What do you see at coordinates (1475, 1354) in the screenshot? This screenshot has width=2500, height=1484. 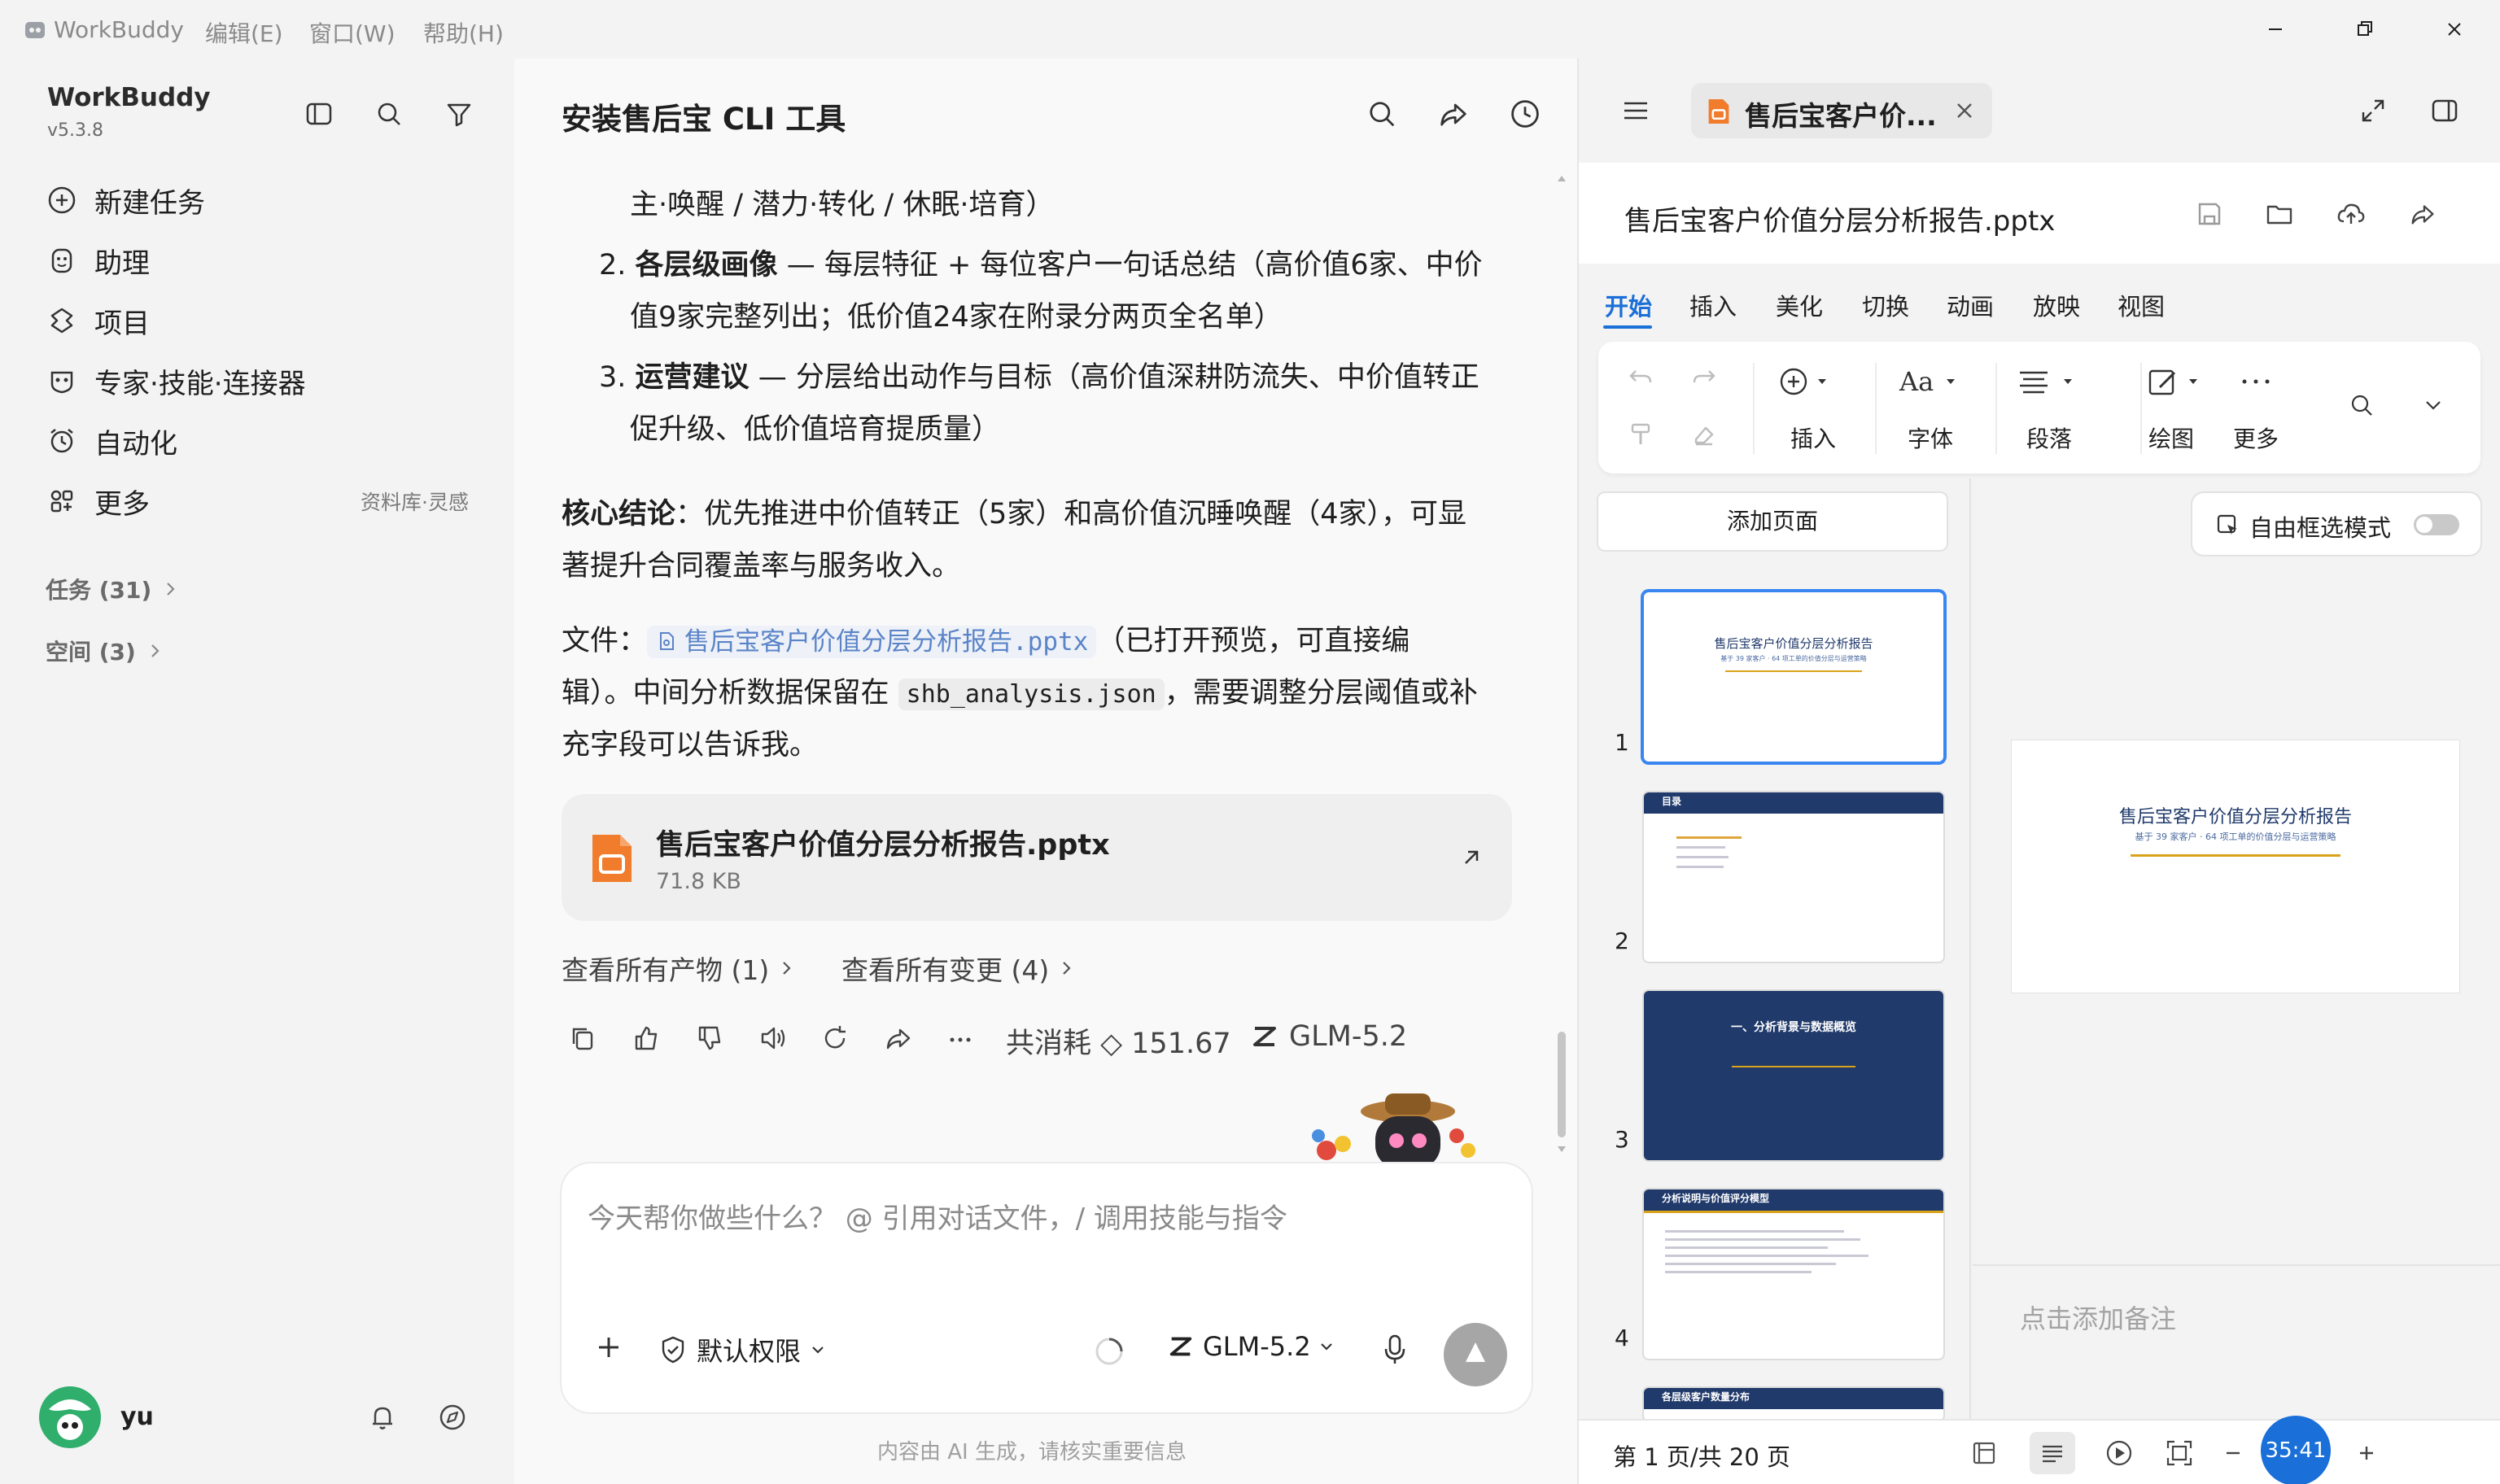 I see `send-button` at bounding box center [1475, 1354].